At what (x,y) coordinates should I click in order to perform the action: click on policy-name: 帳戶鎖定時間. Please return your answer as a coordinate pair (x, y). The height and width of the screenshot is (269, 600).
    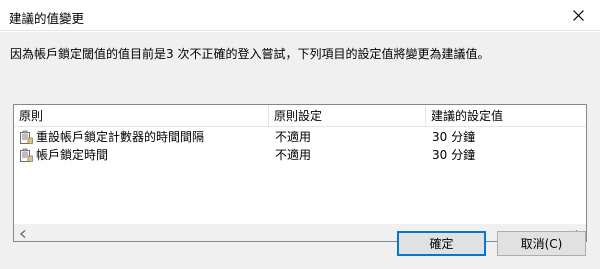
    Looking at the image, I should click on (72, 155).